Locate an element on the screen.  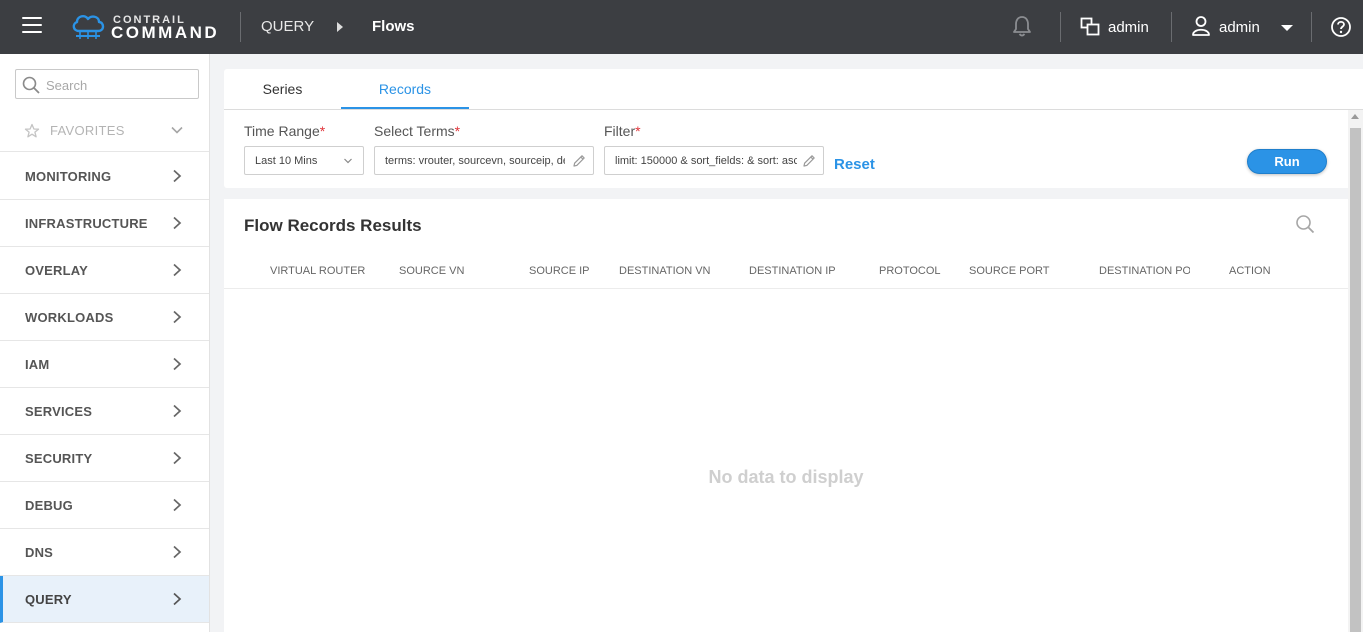
time-range-value: Last 10 Mins is located at coordinates (286, 161).